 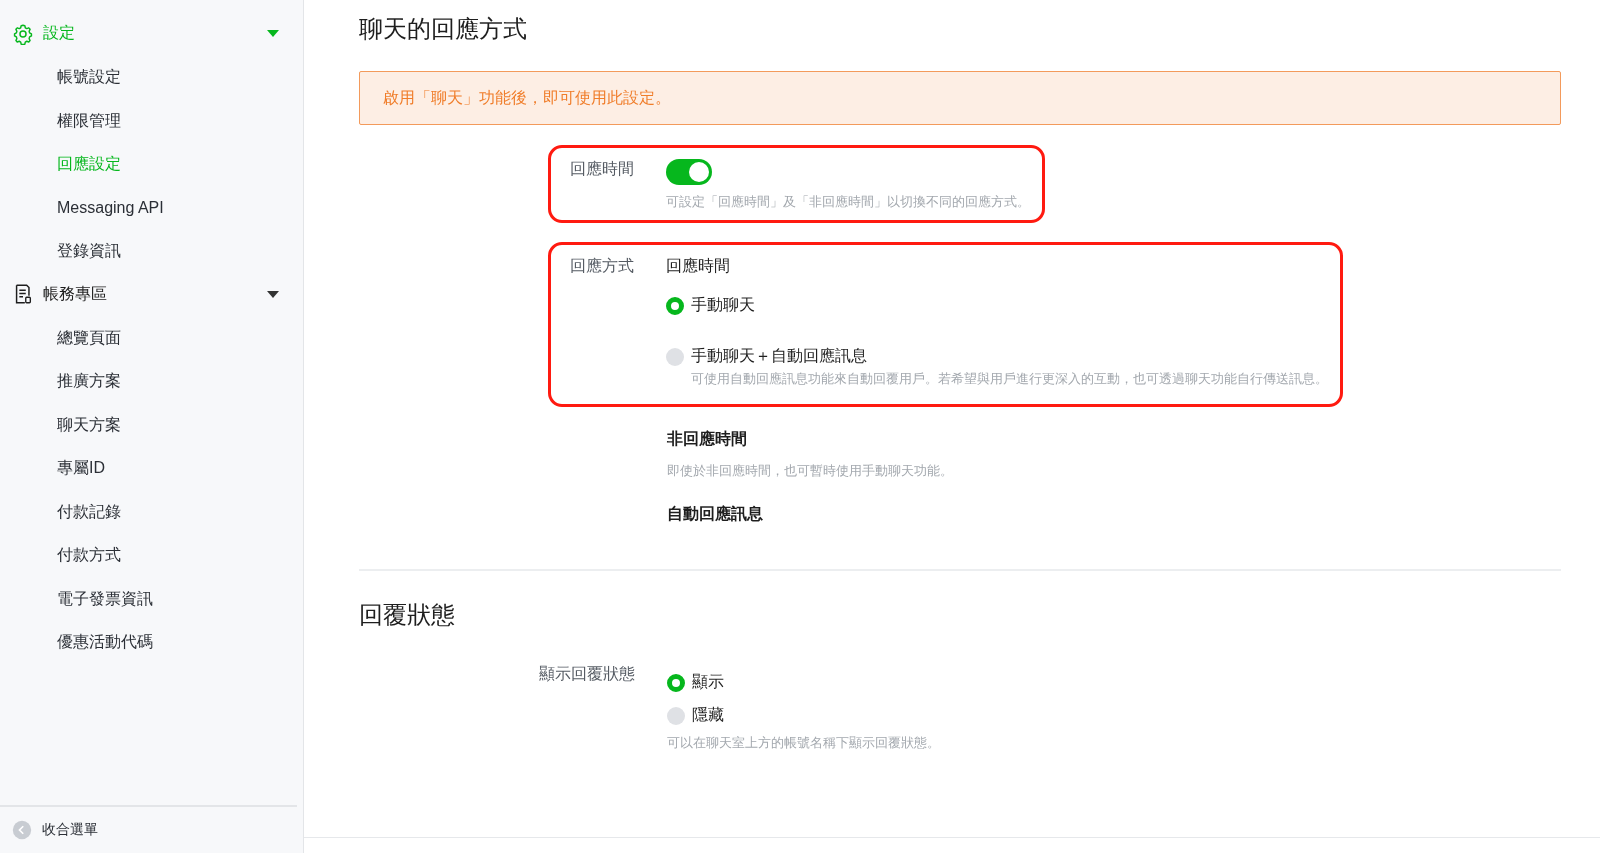 I want to click on alert-banner: 啟用「聊天」功能後，即可使用此設定。, so click(x=960, y=98).